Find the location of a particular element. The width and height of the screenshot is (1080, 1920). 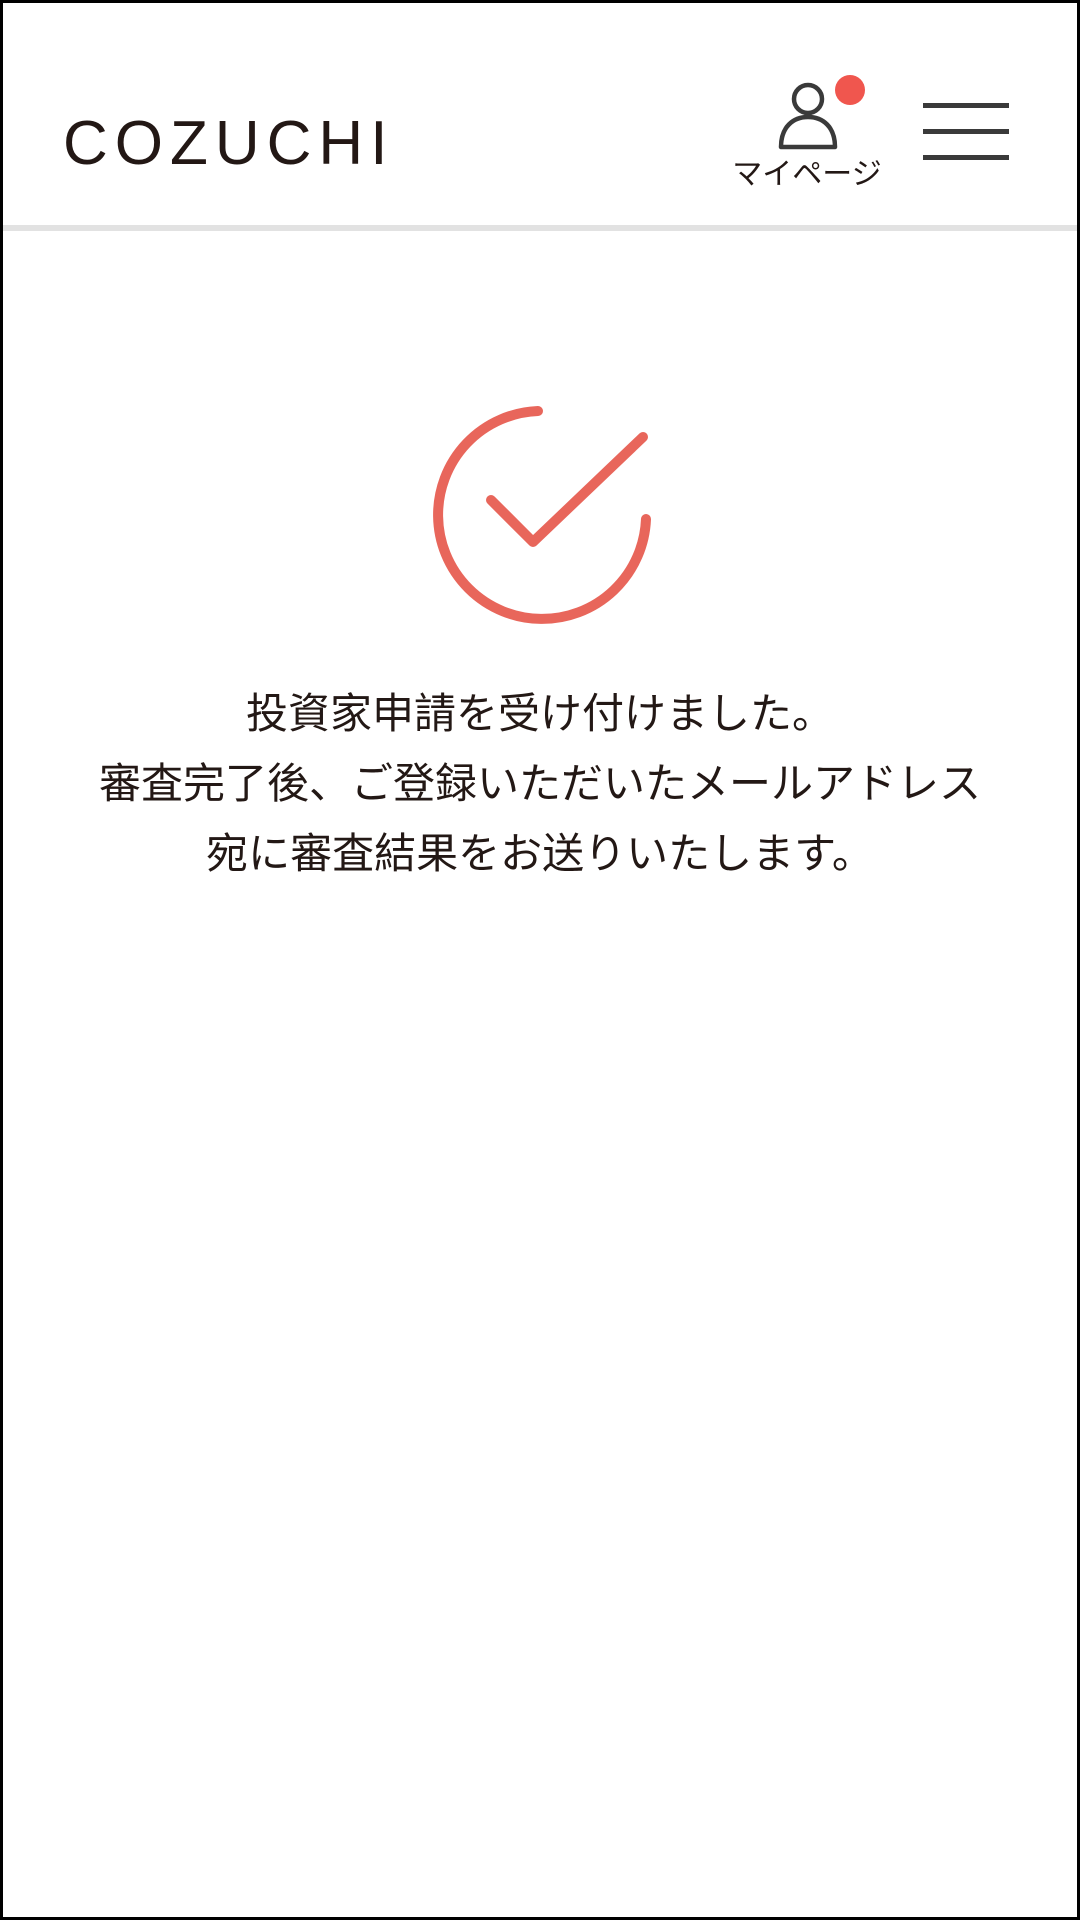

notification-badge is located at coordinates (850, 90).